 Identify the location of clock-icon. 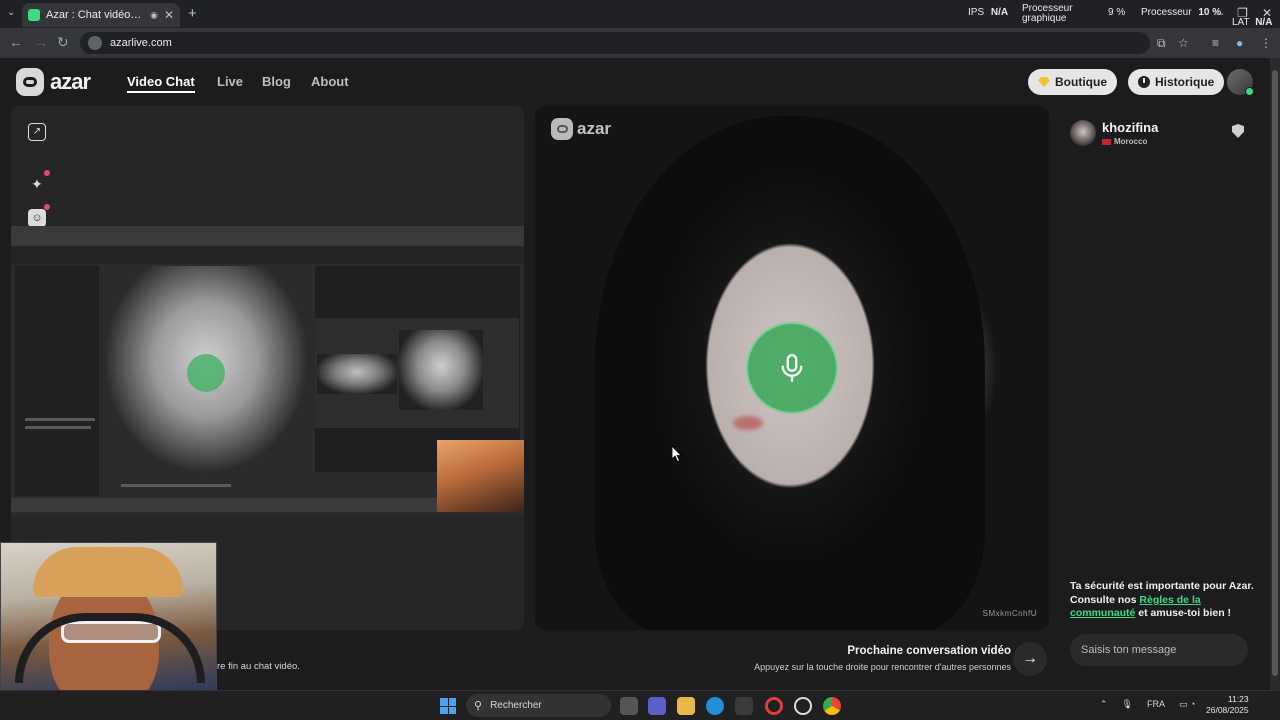
(1144, 82).